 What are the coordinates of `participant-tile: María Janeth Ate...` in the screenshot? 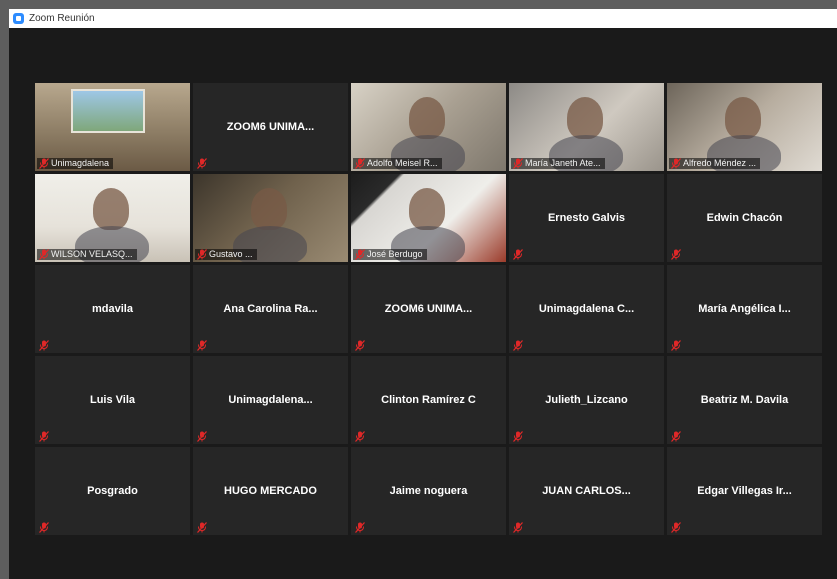 It's located at (586, 127).